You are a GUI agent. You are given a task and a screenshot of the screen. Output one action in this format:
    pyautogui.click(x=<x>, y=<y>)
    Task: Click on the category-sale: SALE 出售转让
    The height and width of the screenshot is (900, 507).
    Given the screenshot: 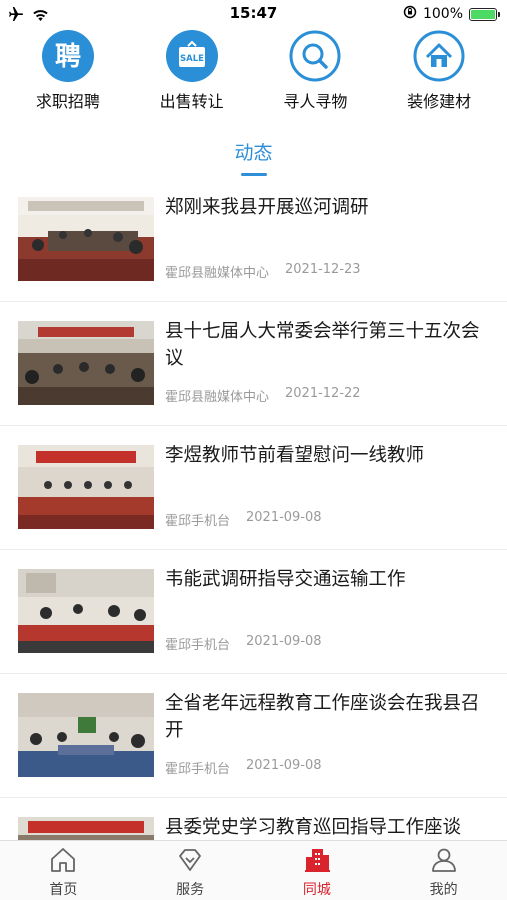 What is the action you would take?
    pyautogui.click(x=192, y=72)
    